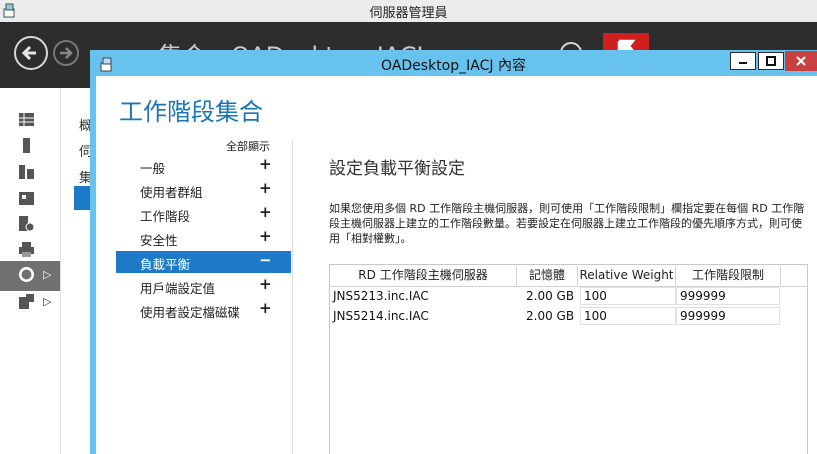 The width and height of the screenshot is (817, 454). I want to click on nav-item-label: 安全性, so click(159, 240).